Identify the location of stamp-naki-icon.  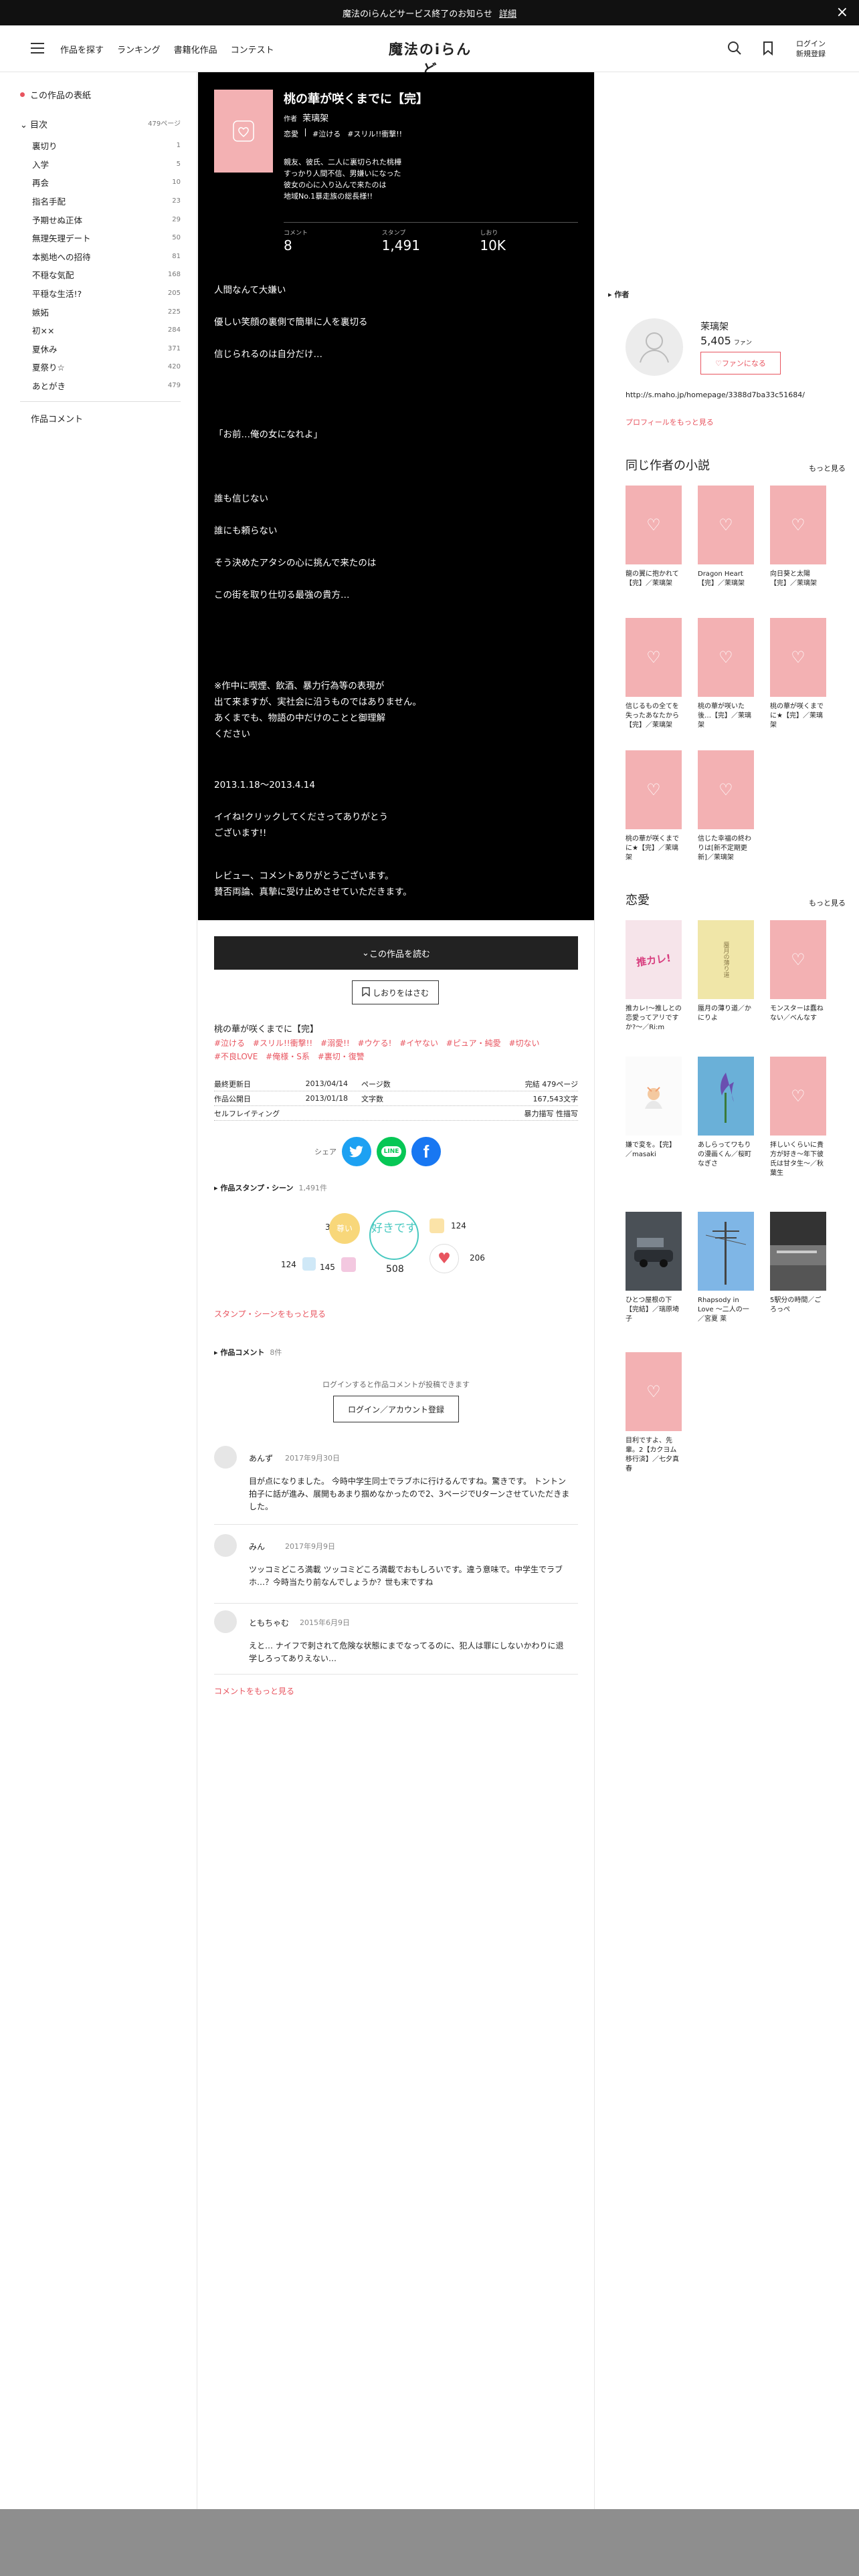
(309, 1264).